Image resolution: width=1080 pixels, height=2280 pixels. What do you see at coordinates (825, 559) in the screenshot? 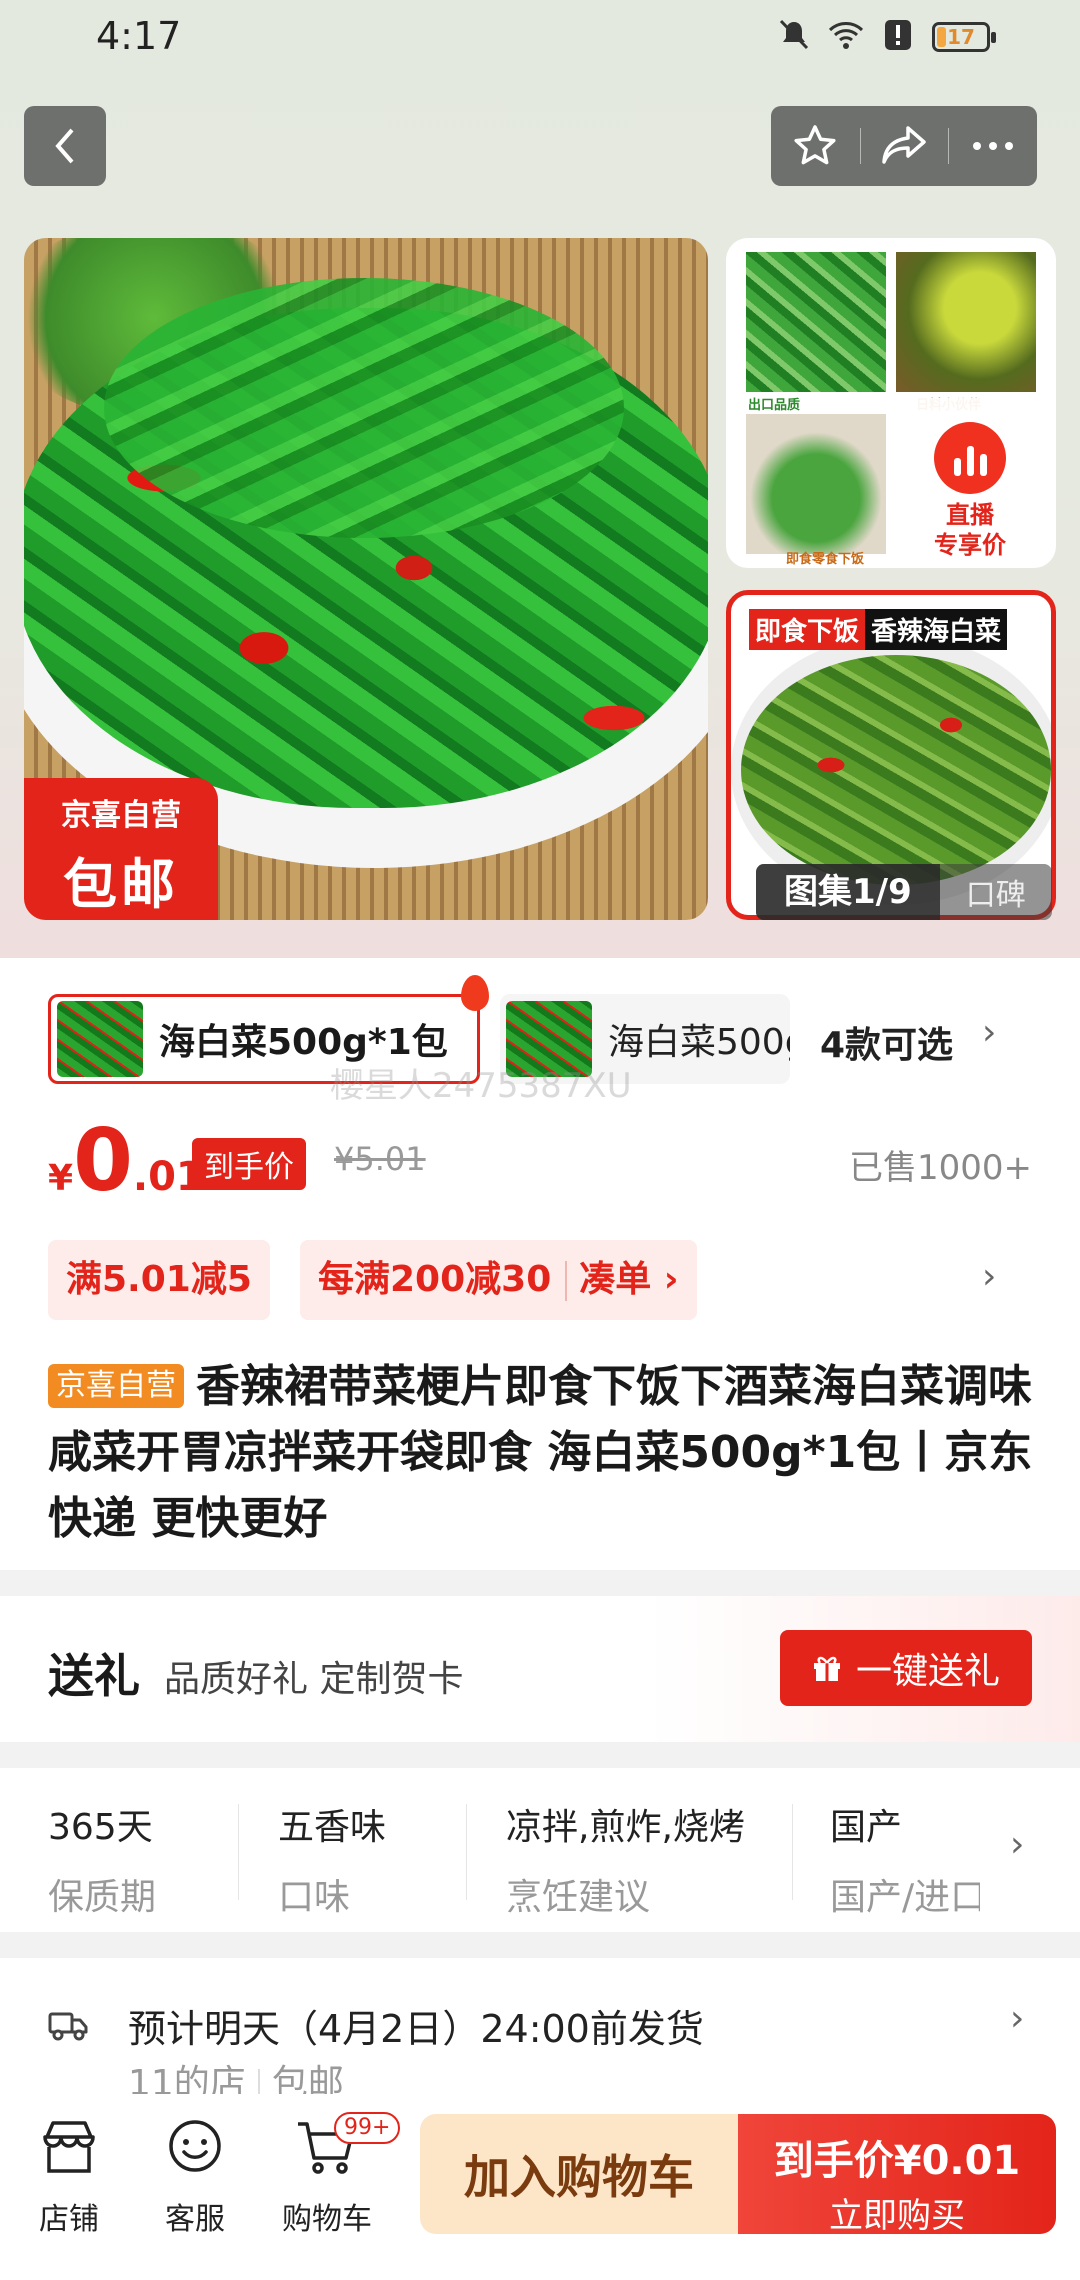
I see `thumb-caption: 即食零食下饭` at bounding box center [825, 559].